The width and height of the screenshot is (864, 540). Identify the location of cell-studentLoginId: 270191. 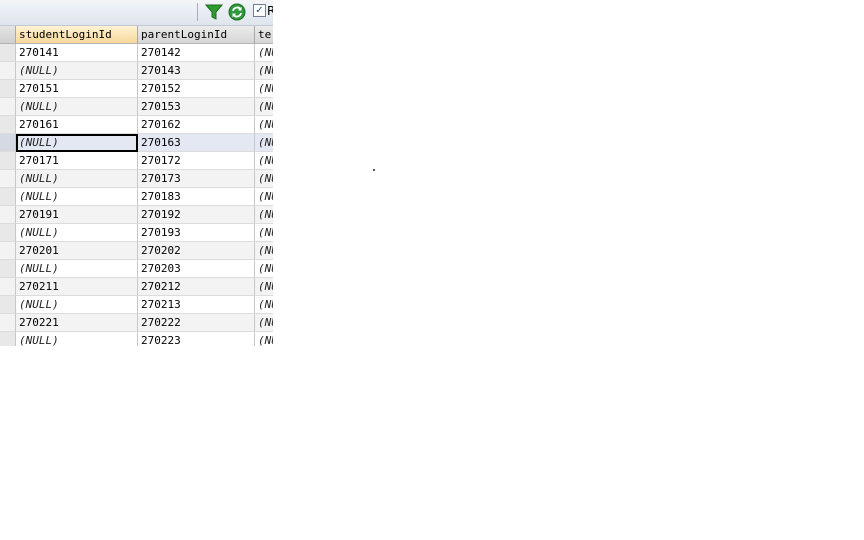
(77, 215).